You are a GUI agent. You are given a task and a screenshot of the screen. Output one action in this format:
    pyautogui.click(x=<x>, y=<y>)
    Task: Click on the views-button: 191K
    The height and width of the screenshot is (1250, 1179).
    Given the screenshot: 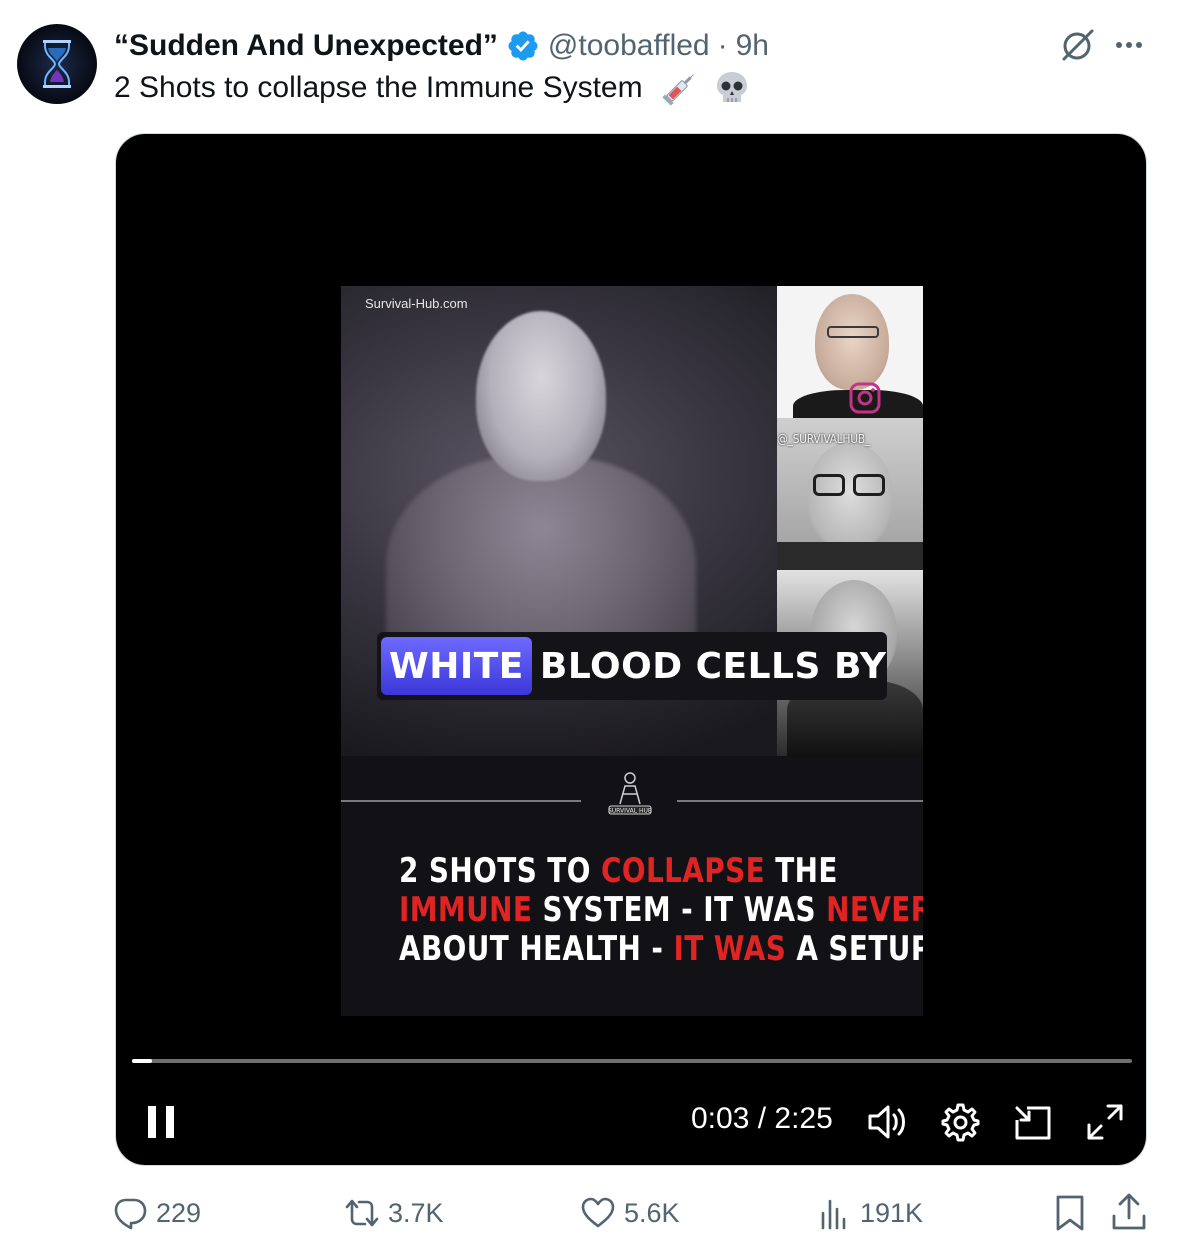 What is the action you would take?
    pyautogui.click(x=869, y=1213)
    